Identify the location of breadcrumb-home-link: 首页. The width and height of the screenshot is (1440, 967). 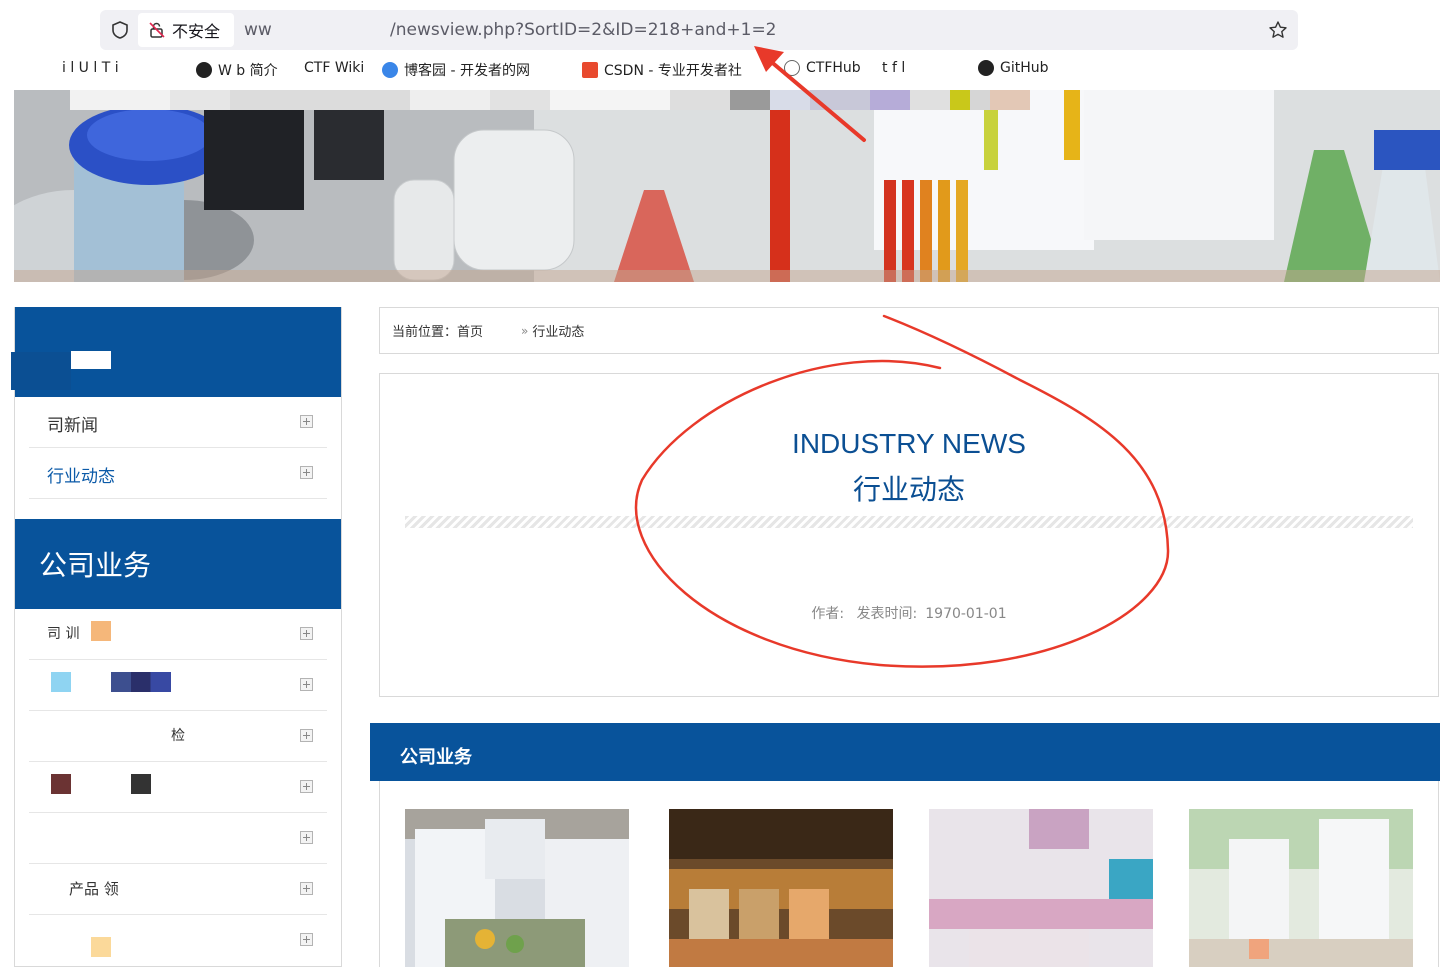
(470, 330).